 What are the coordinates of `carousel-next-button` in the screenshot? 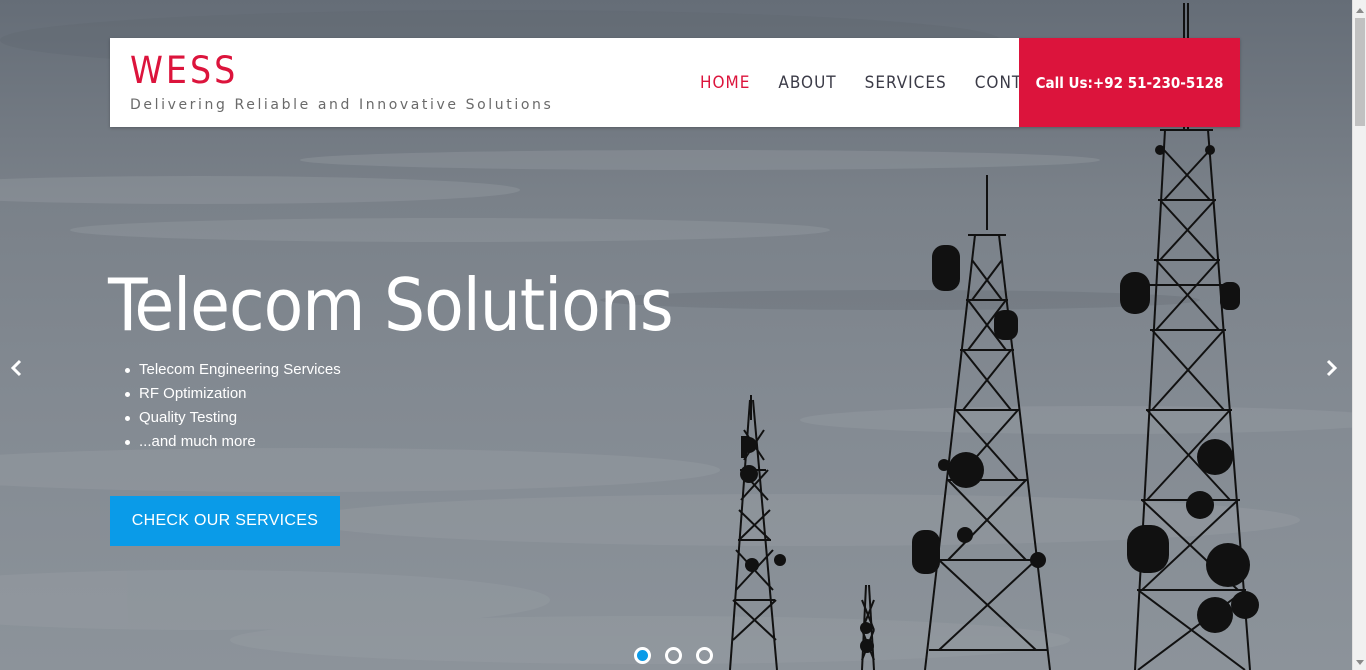 It's located at (1332, 368).